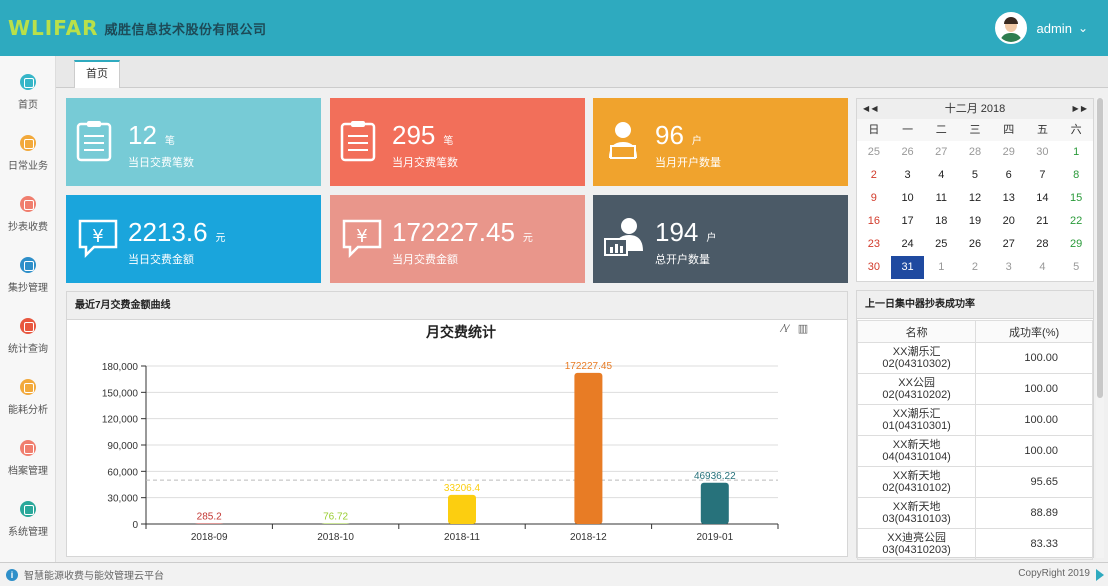 This screenshot has height=586, width=1108. What do you see at coordinates (120, 393) in the screenshot?
I see `y-tick-label: 150,000` at bounding box center [120, 393].